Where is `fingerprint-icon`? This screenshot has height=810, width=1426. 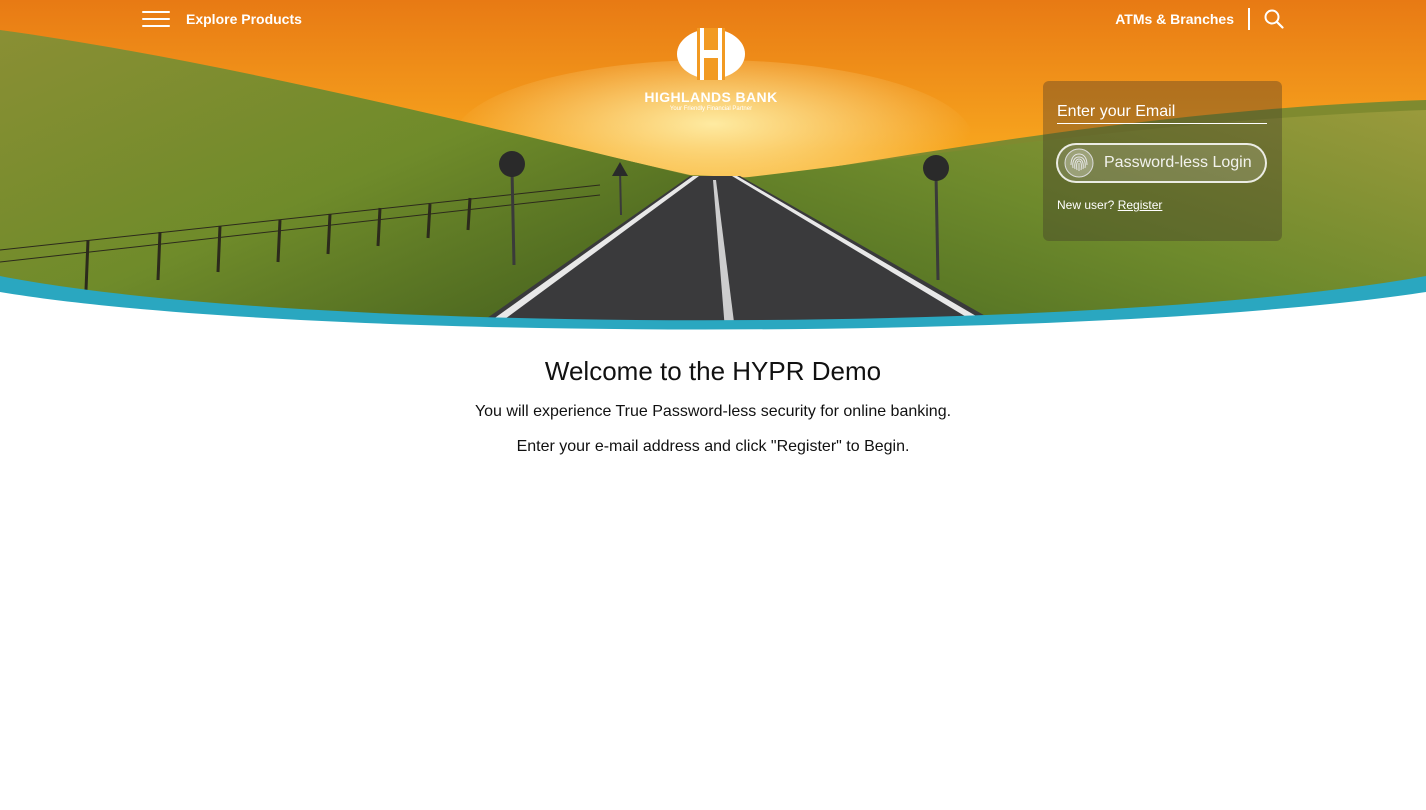 fingerprint-icon is located at coordinates (1079, 163).